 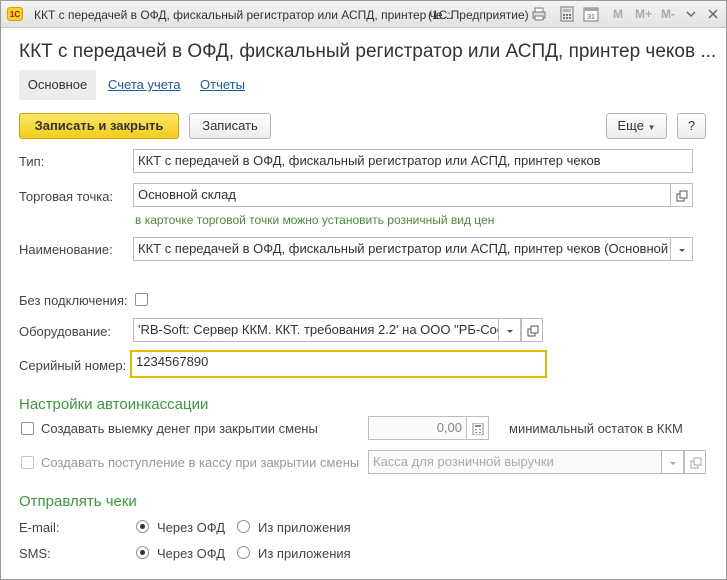 What do you see at coordinates (691, 126) in the screenshot?
I see `help-button: ?` at bounding box center [691, 126].